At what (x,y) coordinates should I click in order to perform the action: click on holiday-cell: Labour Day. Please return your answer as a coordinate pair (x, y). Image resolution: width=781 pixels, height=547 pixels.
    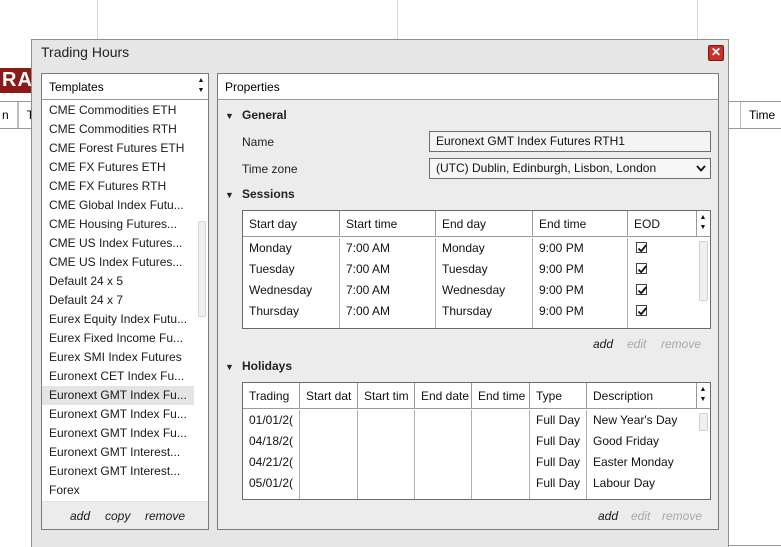
    Looking at the image, I should click on (624, 483).